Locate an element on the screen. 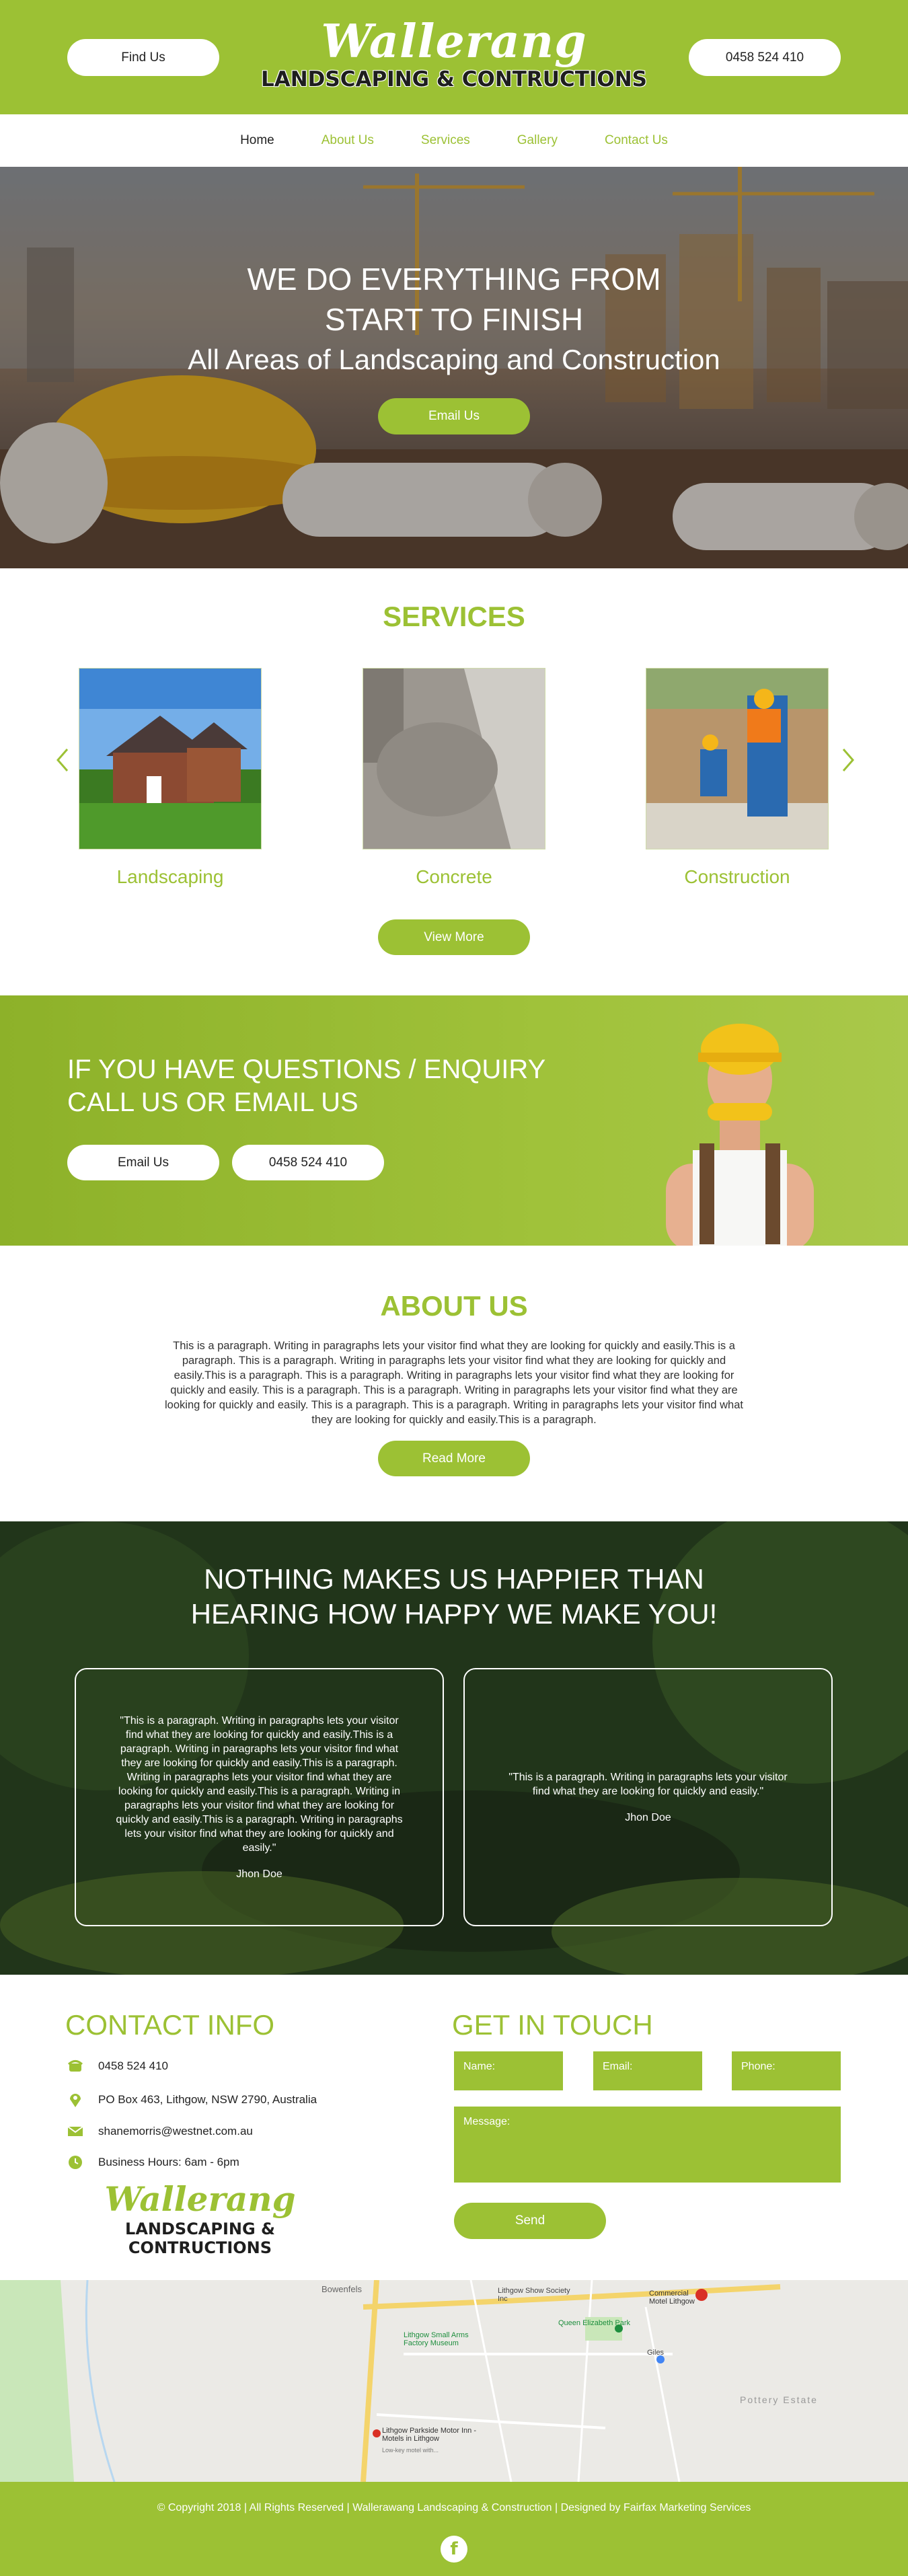 This screenshot has height=2576, width=908. email-field: Email: is located at coordinates (647, 2070).